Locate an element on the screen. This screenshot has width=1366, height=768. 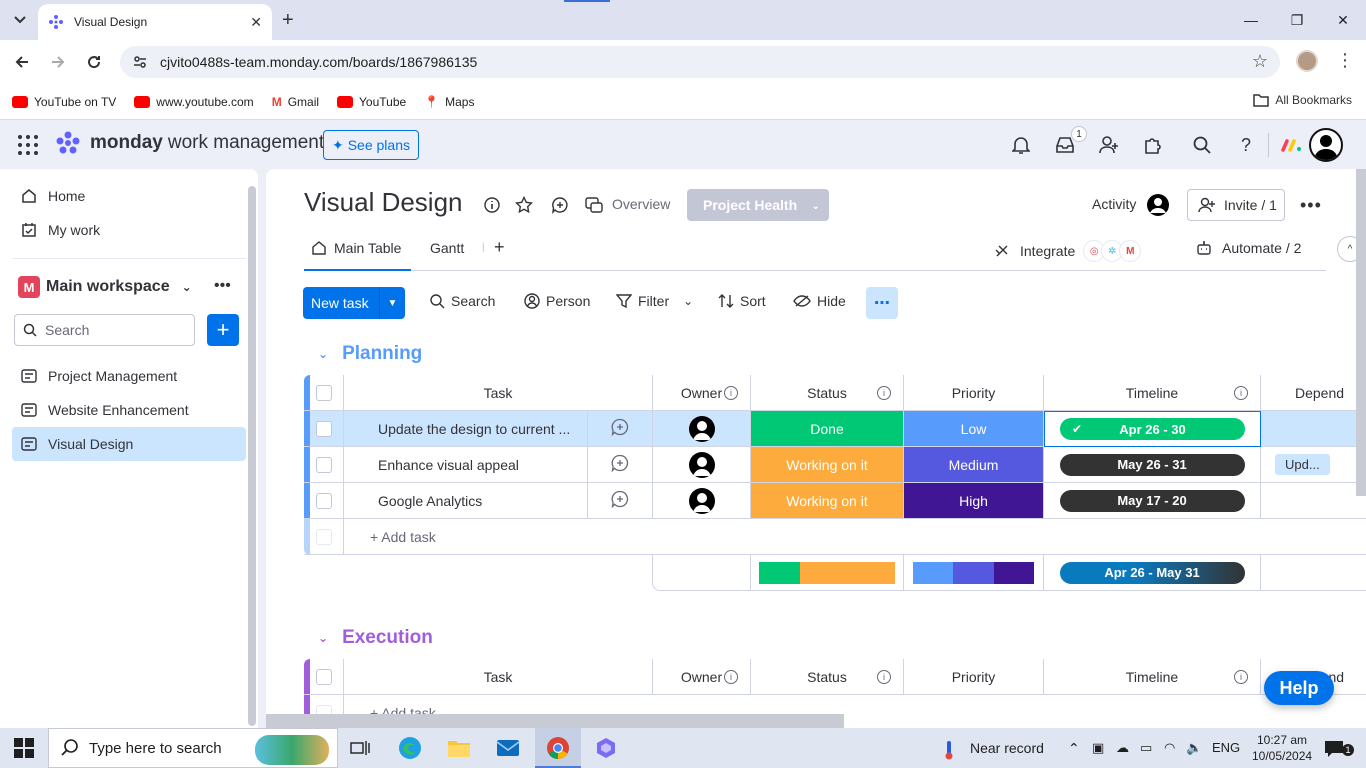
add-board-button: + is located at coordinates (223, 330).